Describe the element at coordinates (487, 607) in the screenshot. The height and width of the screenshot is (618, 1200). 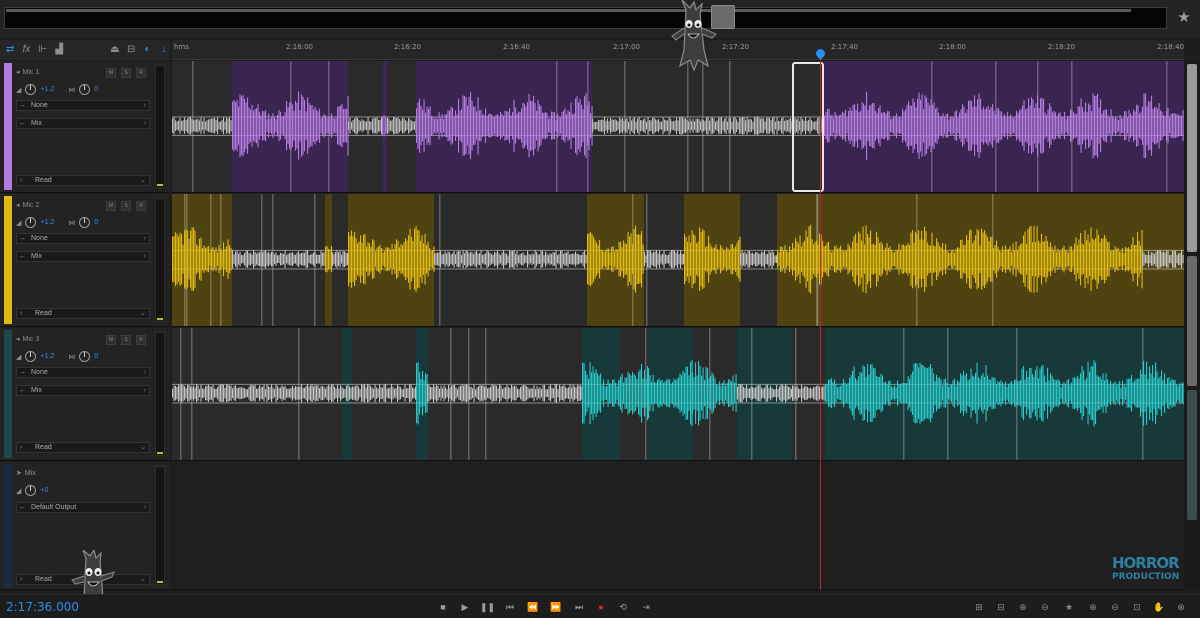
I see `pause-icon: ❚❚` at that location.